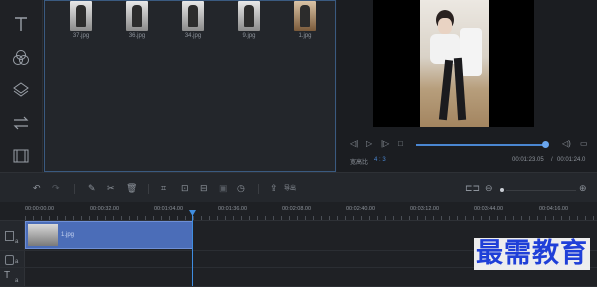 This screenshot has height=287, width=597. Describe the element at coordinates (40, 209) in the screenshot. I see `ruler-tick-label: 00:00:00.00` at that location.